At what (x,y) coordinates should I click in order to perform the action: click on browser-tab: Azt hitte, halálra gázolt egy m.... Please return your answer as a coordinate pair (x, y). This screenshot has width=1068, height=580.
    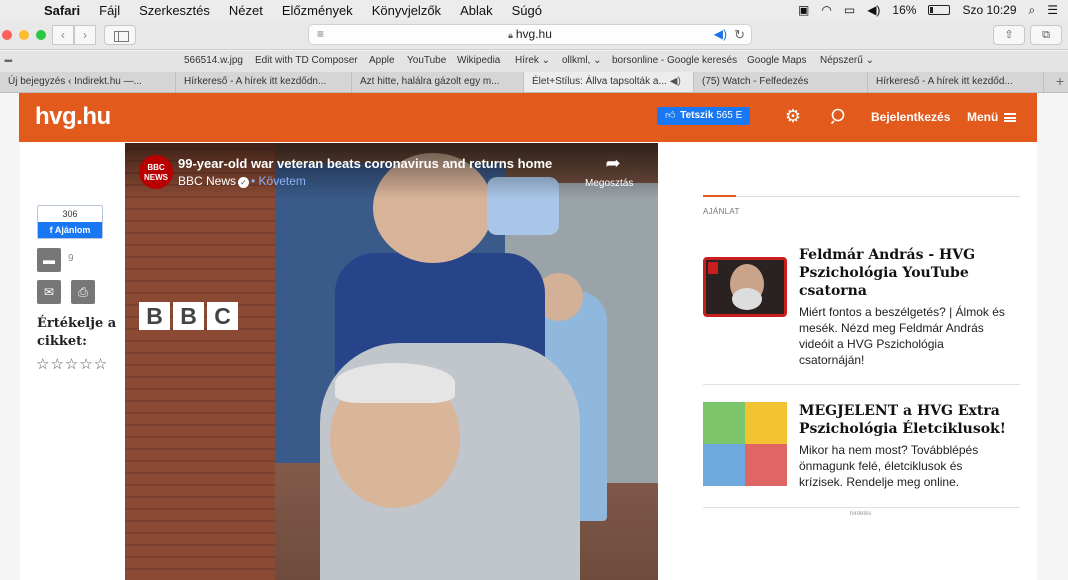
    Looking at the image, I should click on (438, 82).